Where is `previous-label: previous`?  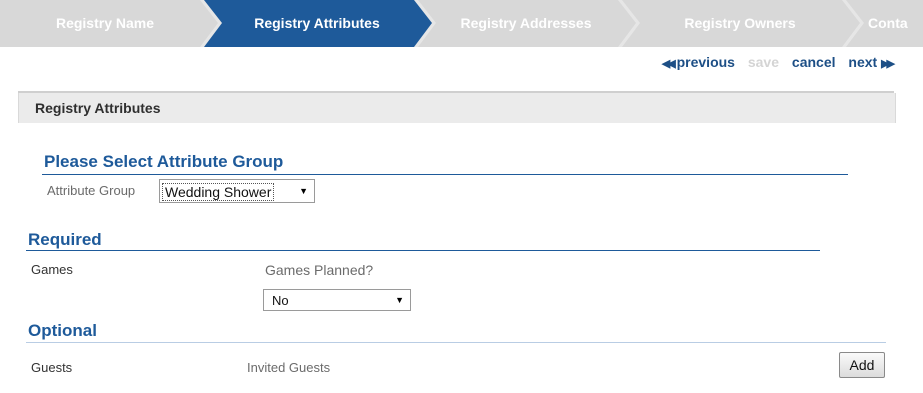
previous-label: previous is located at coordinates (705, 62).